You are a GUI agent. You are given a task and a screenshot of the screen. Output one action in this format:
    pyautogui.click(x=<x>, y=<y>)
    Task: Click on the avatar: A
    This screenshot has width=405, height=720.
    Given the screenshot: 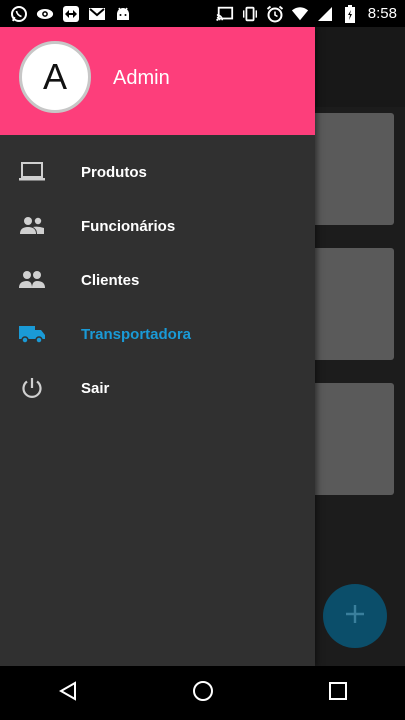 What is the action you would take?
    pyautogui.click(x=55, y=77)
    